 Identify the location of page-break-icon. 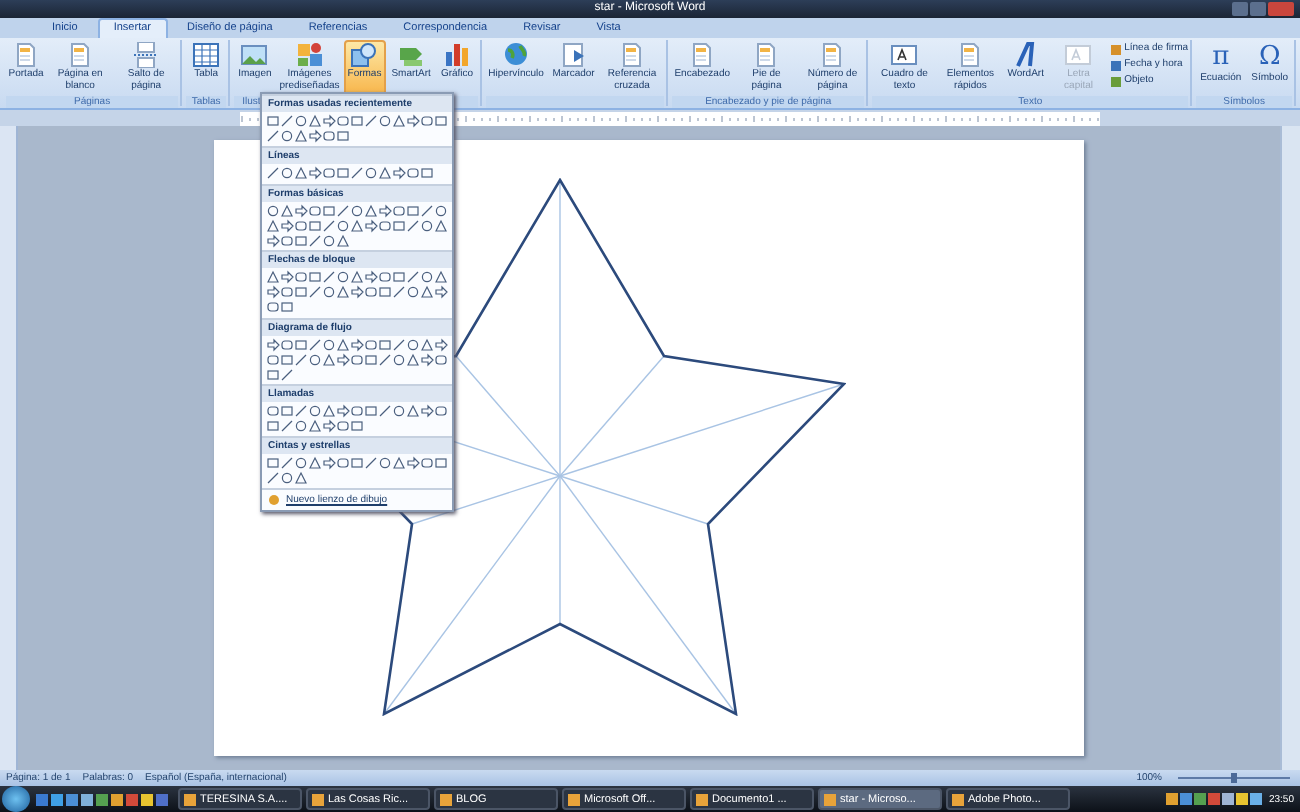
(146, 55).